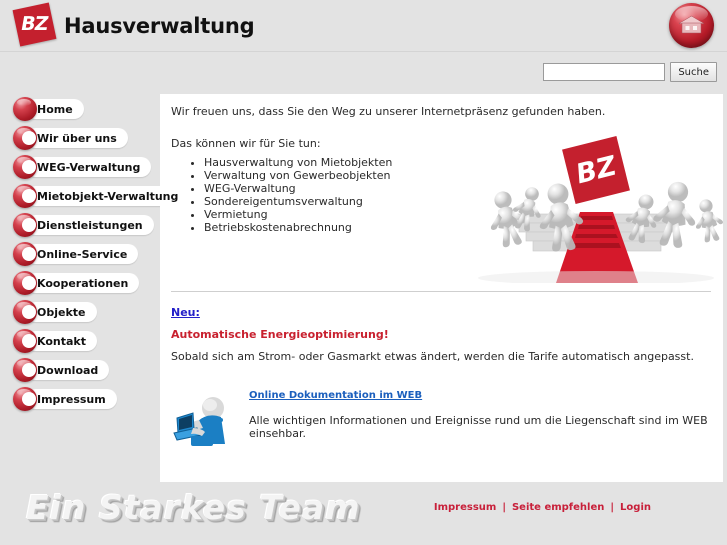 The width and height of the screenshot is (727, 545). I want to click on sidebar-item-label: Wir über uns, so click(77, 138).